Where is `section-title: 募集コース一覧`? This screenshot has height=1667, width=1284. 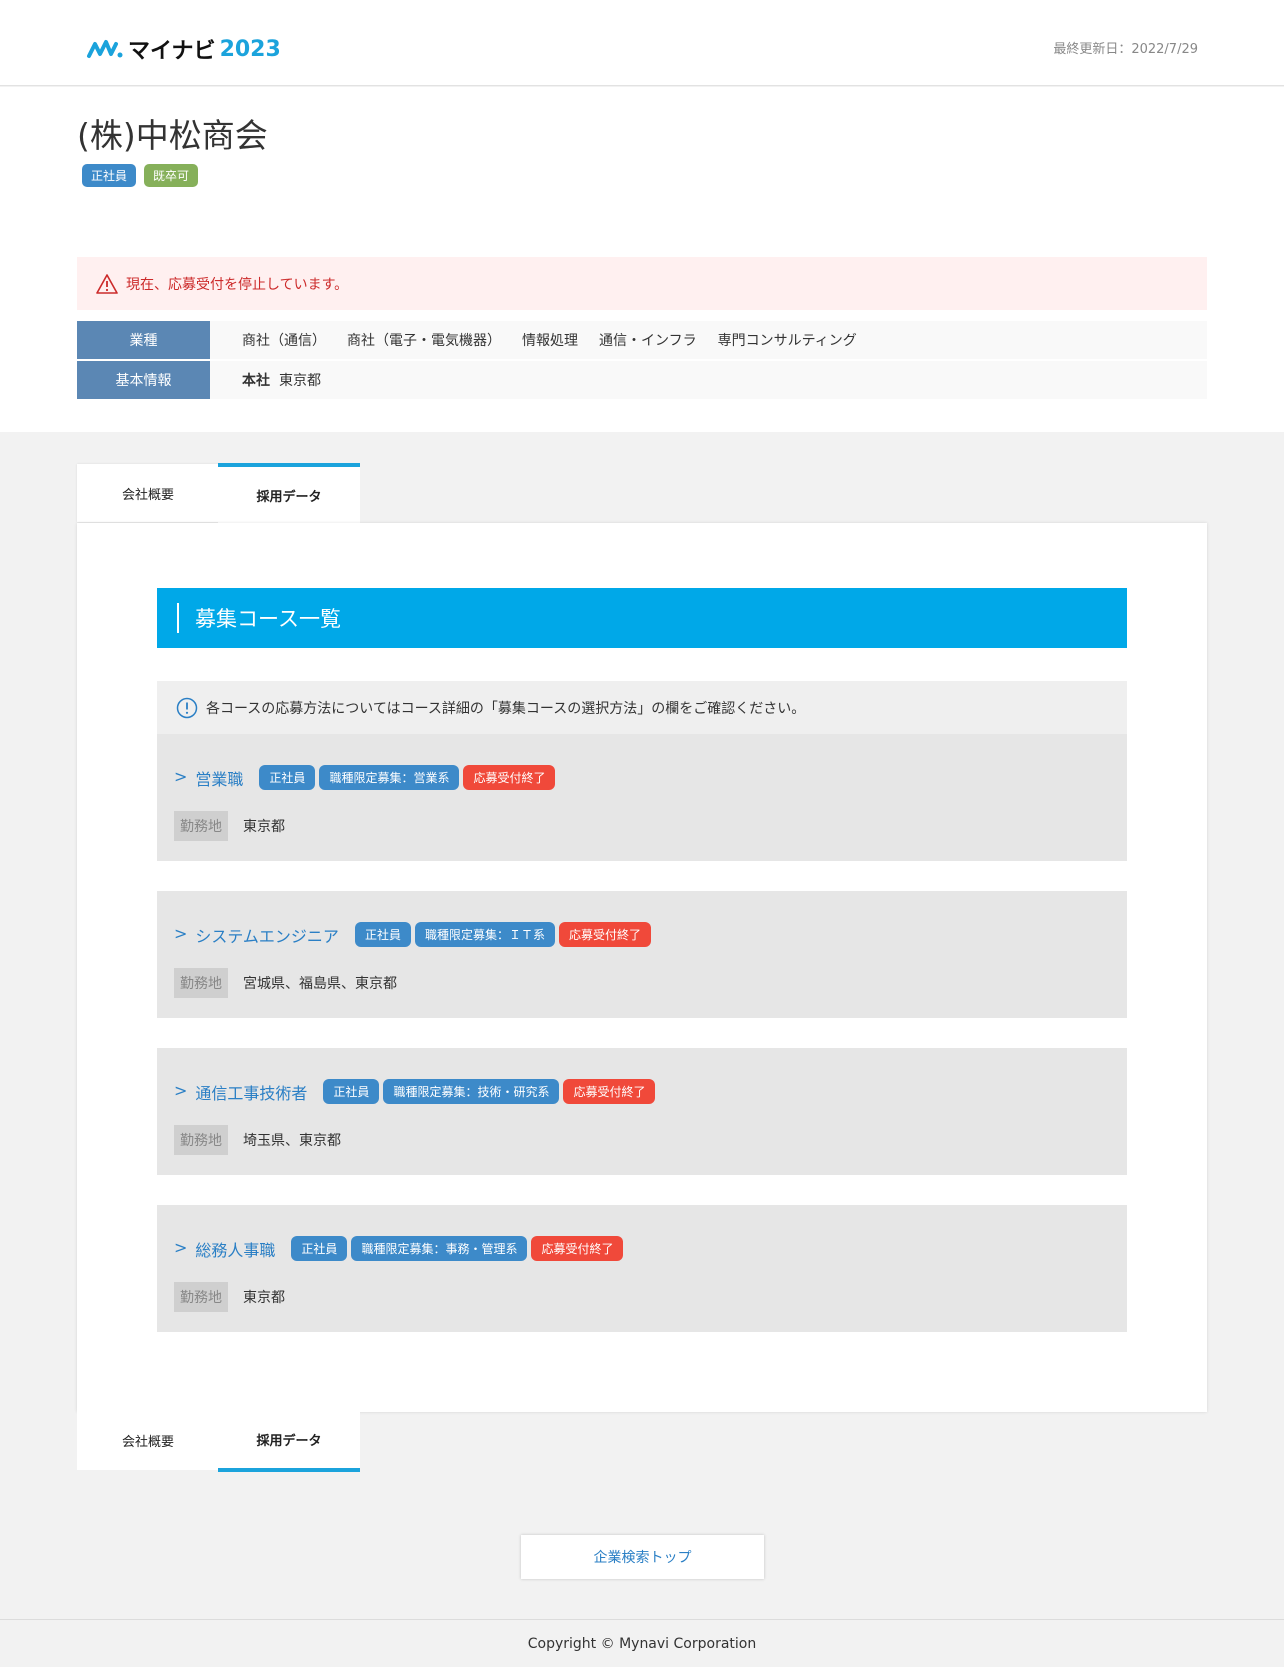
section-title: 募集コース一覧 is located at coordinates (268, 619).